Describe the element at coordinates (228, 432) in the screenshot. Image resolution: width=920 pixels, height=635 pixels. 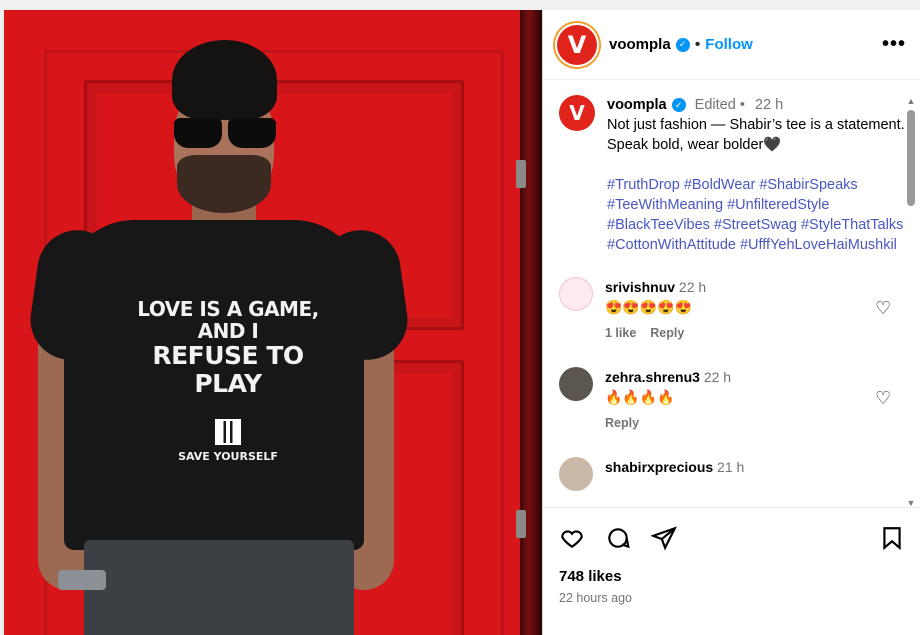
I see `qr-code-icon` at that location.